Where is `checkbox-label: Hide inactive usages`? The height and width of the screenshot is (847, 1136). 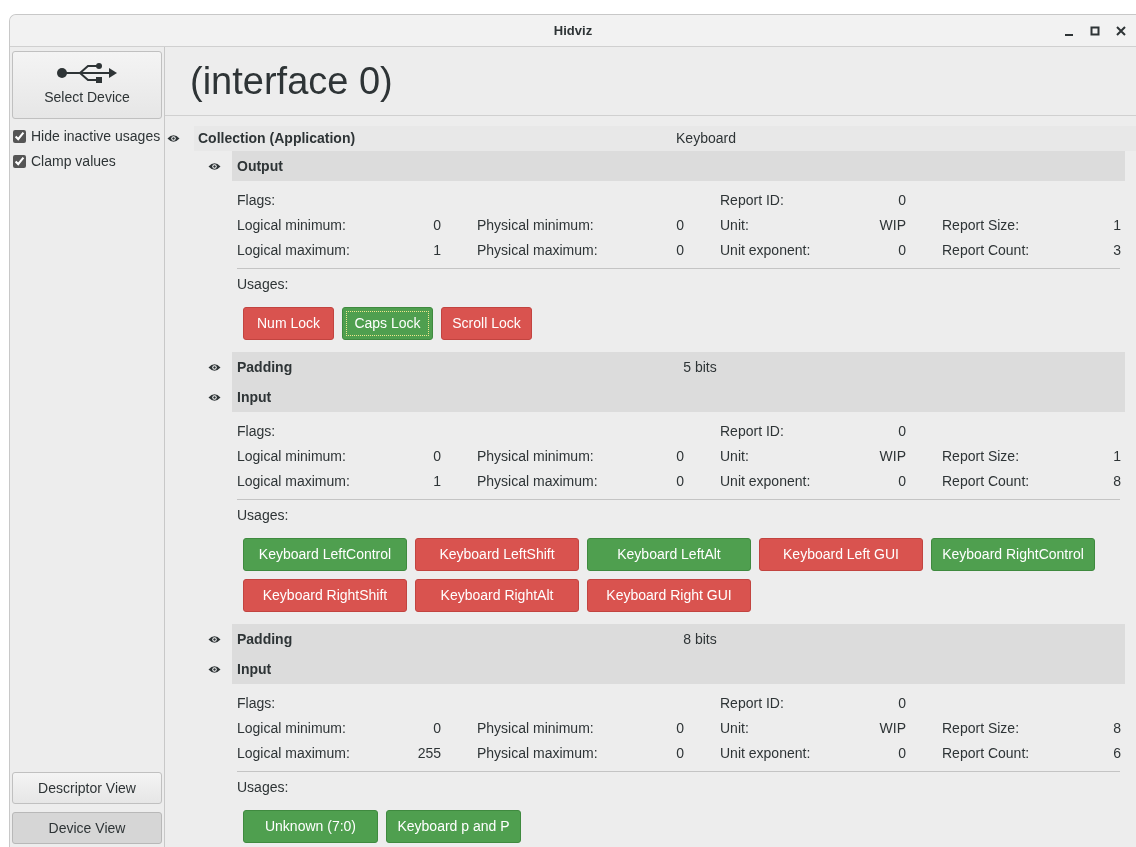 checkbox-label: Hide inactive usages is located at coordinates (96, 136).